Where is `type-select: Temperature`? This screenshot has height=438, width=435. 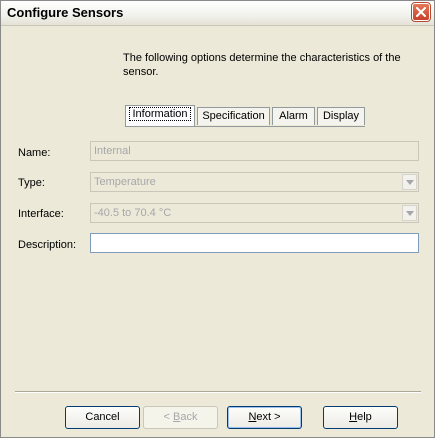 type-select: Temperature is located at coordinates (254, 182).